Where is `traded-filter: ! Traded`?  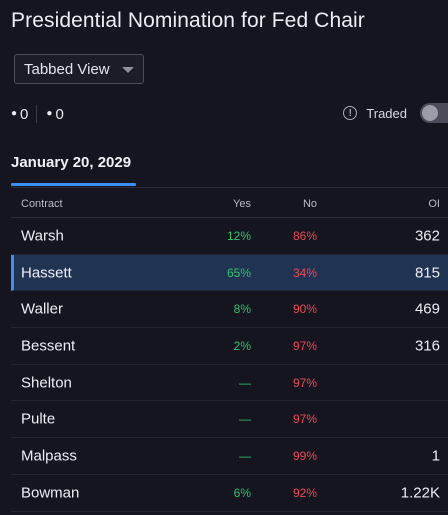
traded-filter: ! Traded is located at coordinates (395, 113).